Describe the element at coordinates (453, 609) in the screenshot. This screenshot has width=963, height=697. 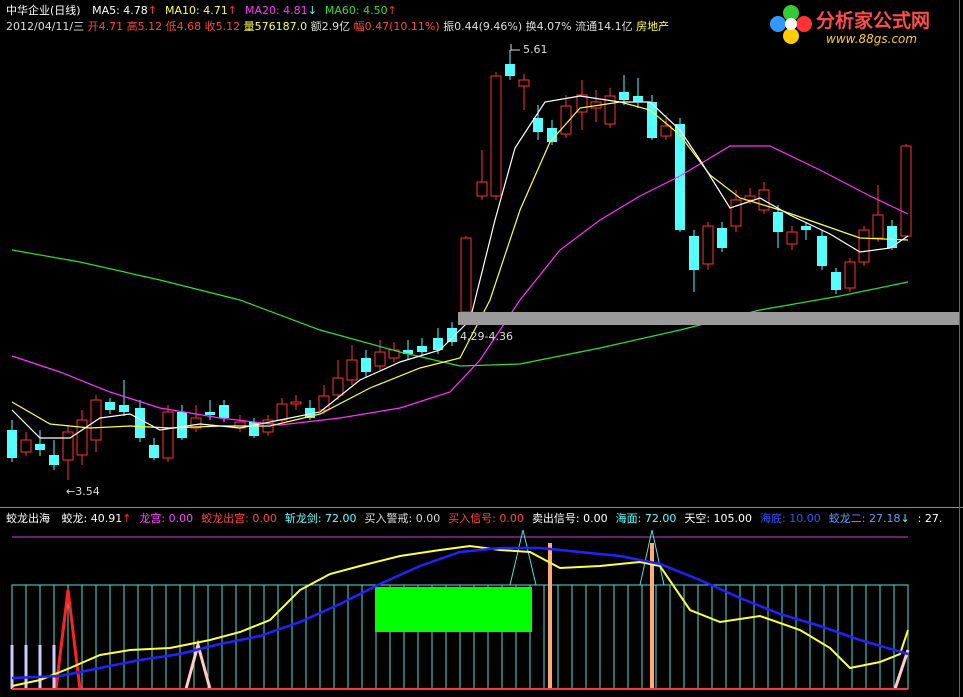
I see `green-signal-block` at that location.